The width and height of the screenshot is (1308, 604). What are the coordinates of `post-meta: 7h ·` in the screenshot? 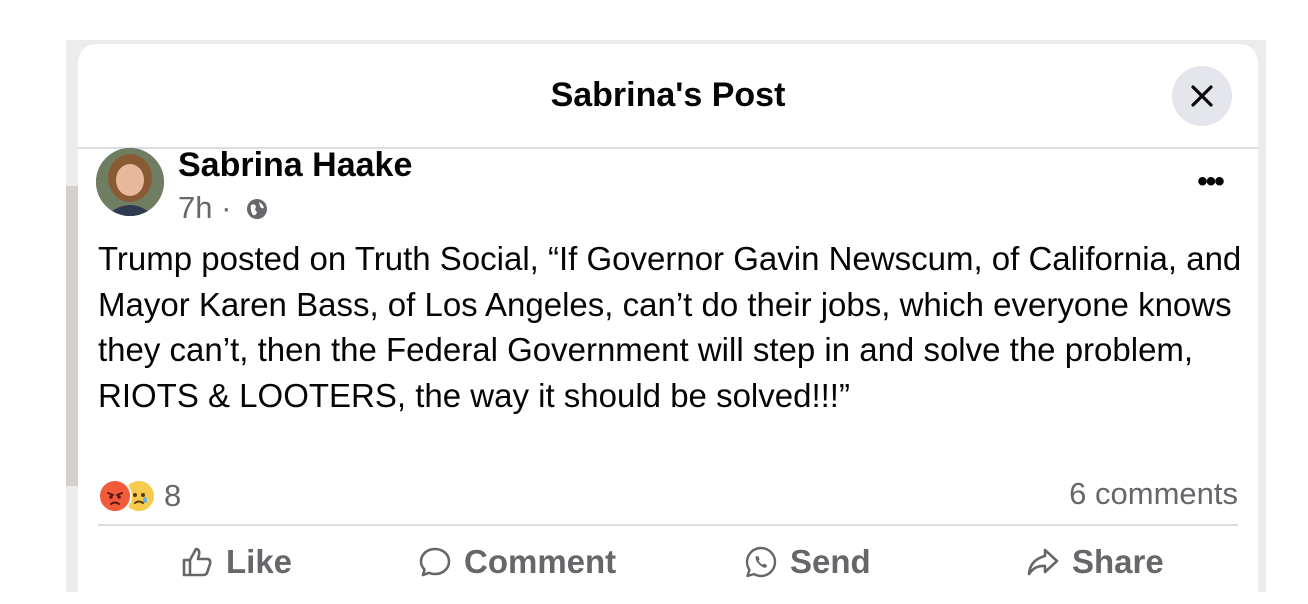 It's located at (223, 208).